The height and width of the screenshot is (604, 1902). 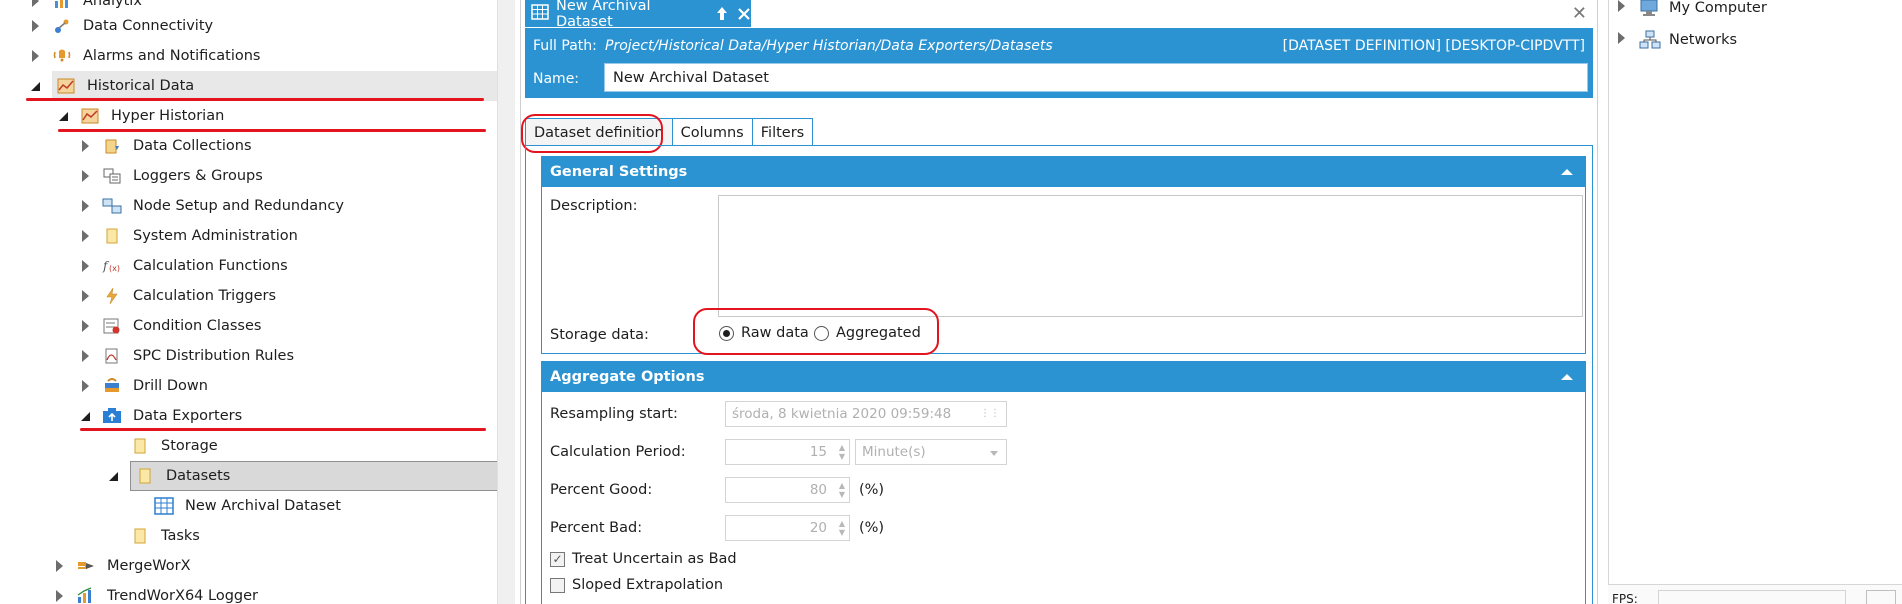 What do you see at coordinates (185, 266) in the screenshot?
I see `tree-item-calculation-functions: f (x) Calculation Functions` at bounding box center [185, 266].